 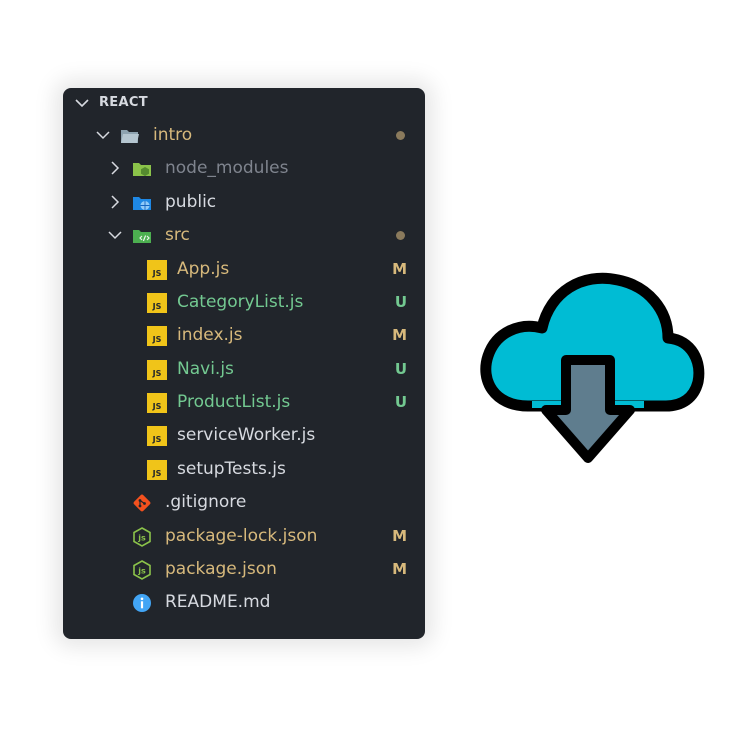 What do you see at coordinates (244, 369) in the screenshot?
I see `tree-item-navi-js: JS Navi.js U` at bounding box center [244, 369].